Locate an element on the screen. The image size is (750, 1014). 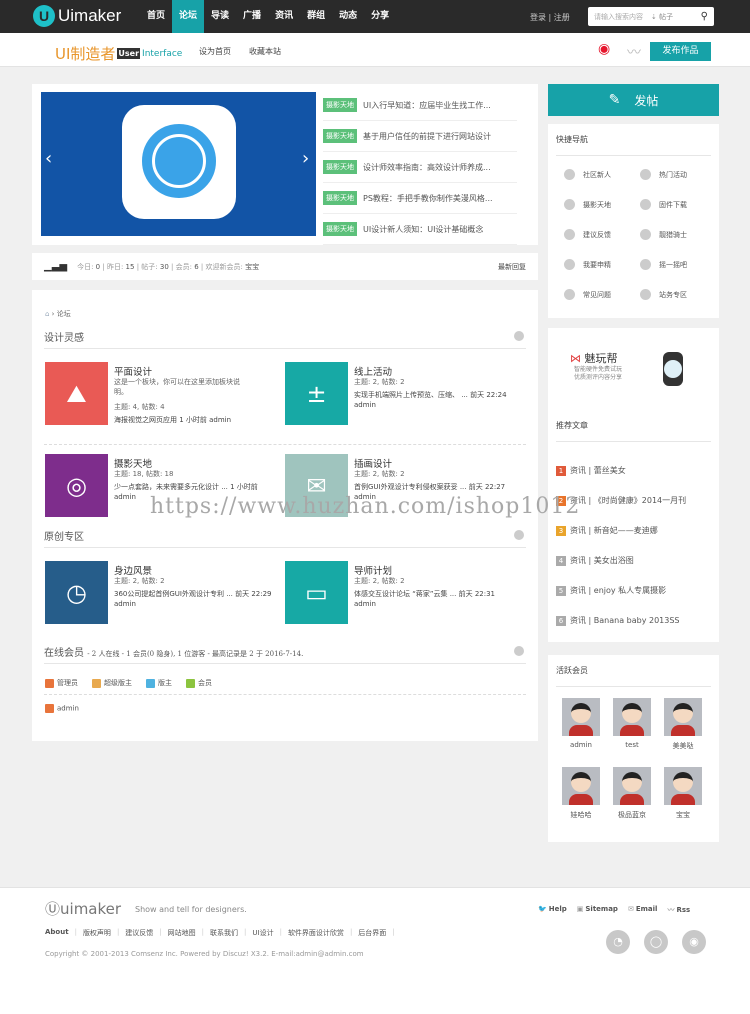
quick-nav-item: 热门活动 is located at coordinates (663, 174).